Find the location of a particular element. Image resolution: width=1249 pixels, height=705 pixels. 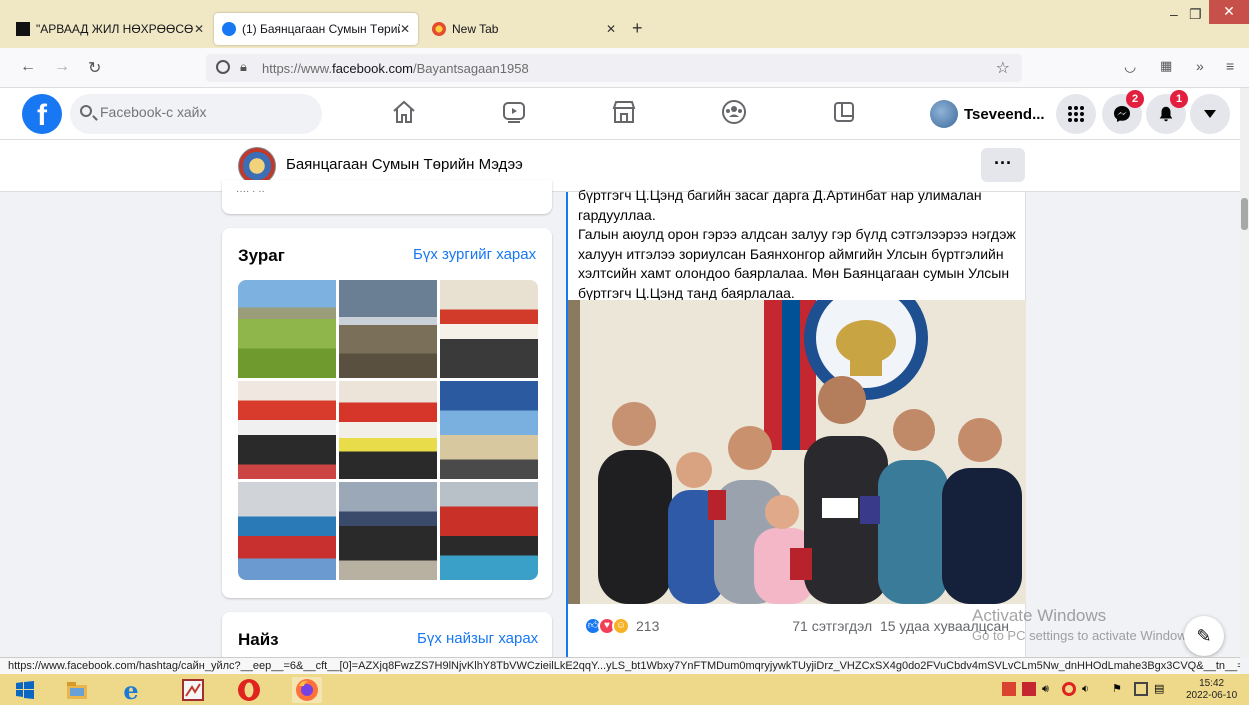

tray-volume-icon: 🔉︎ is located at coordinates (1089, 689).